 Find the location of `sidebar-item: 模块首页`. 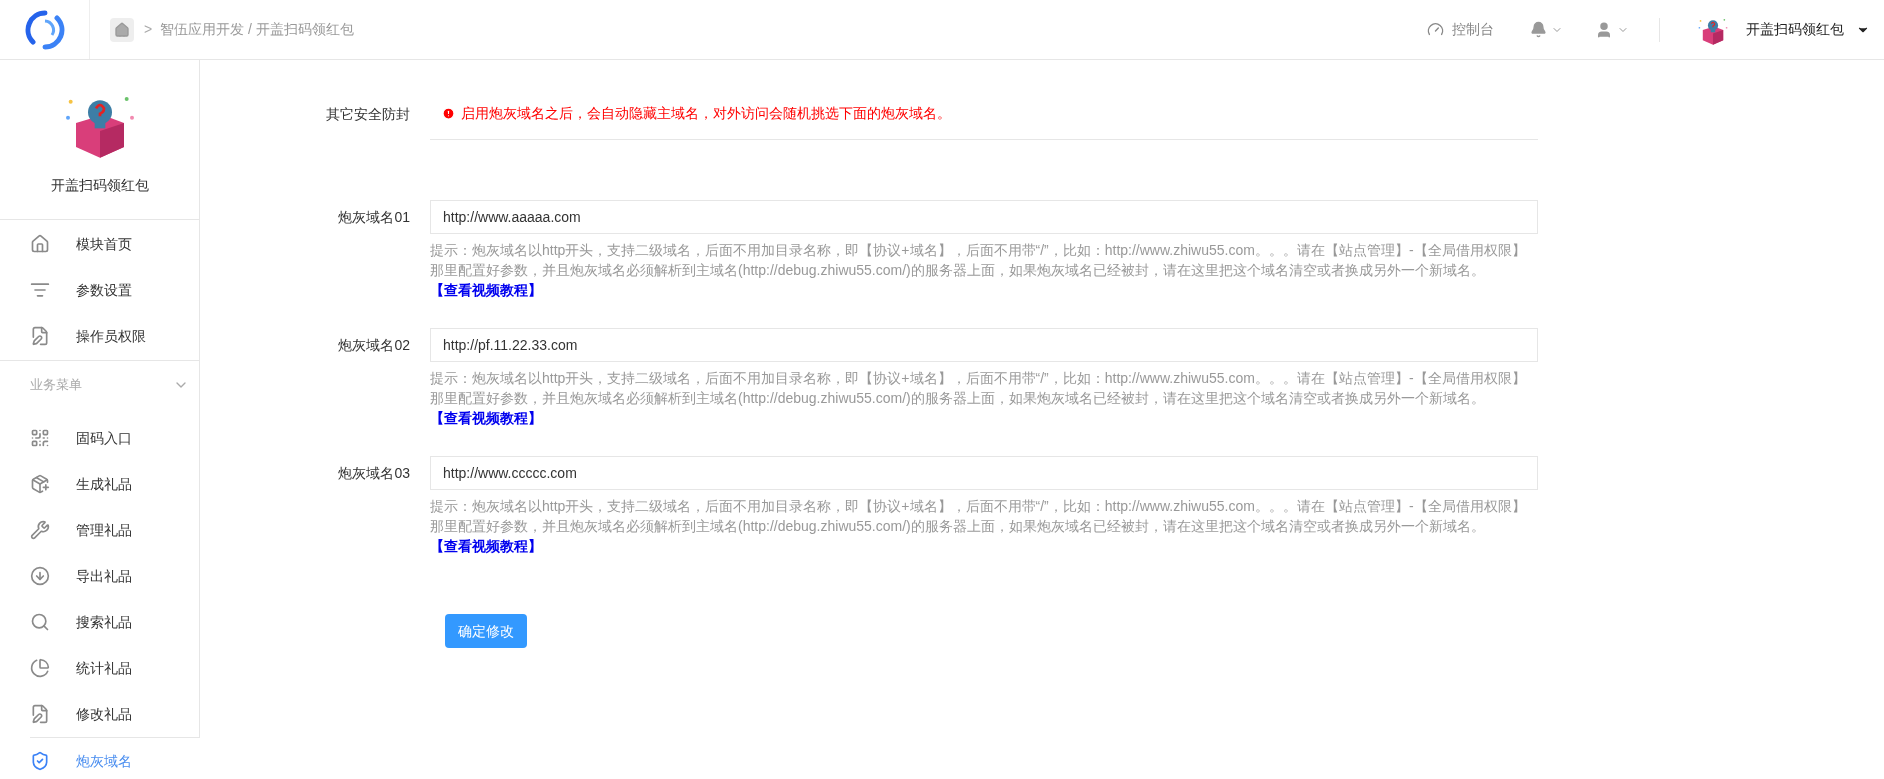

sidebar-item: 模块首页 is located at coordinates (99, 244).